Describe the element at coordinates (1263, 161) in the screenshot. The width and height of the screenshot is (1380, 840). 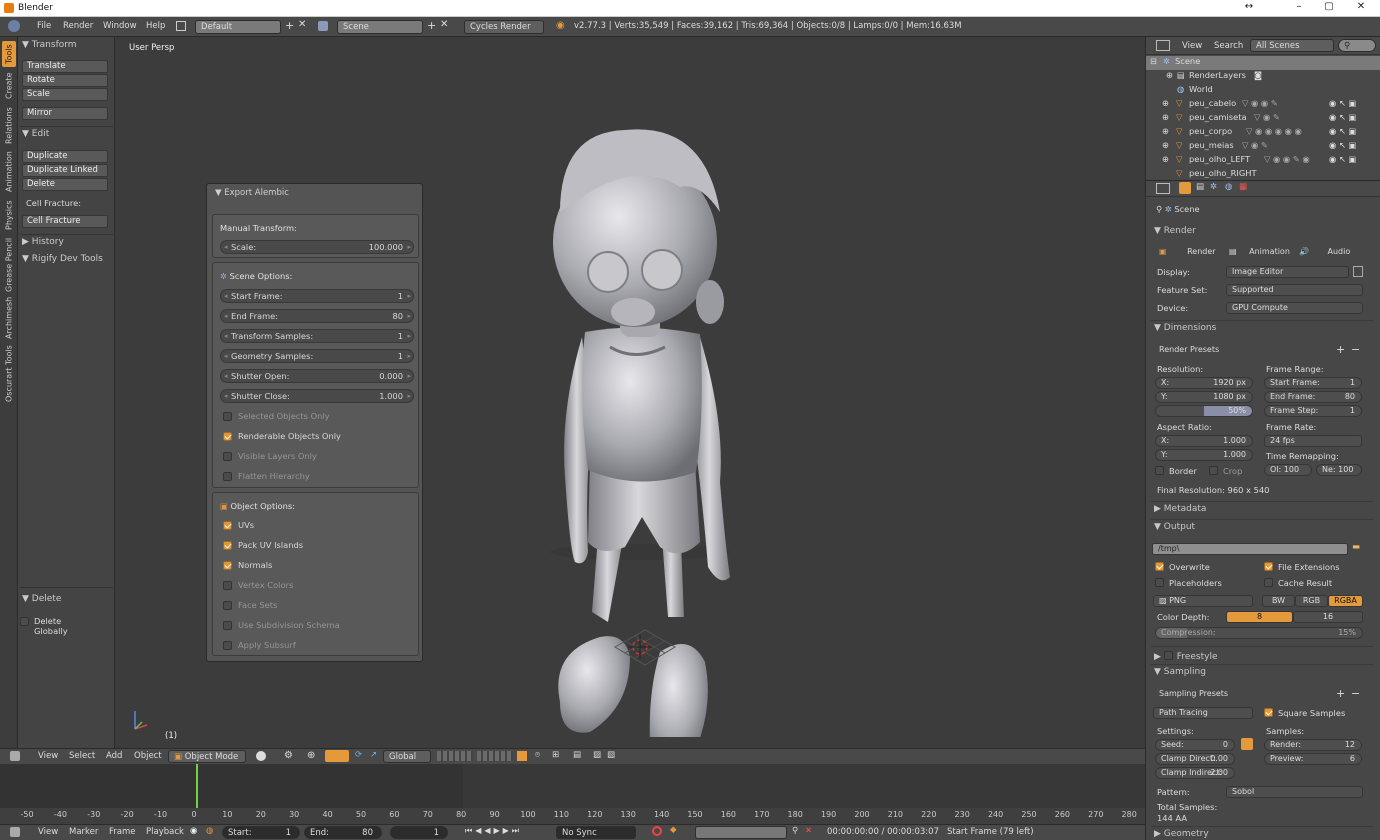
I see `outliner-row-object: ⊕ ▽ peu_olho_LEFT ▽ ◉ ◉ ✎ ◉ ◉ ↖ ▣` at that location.